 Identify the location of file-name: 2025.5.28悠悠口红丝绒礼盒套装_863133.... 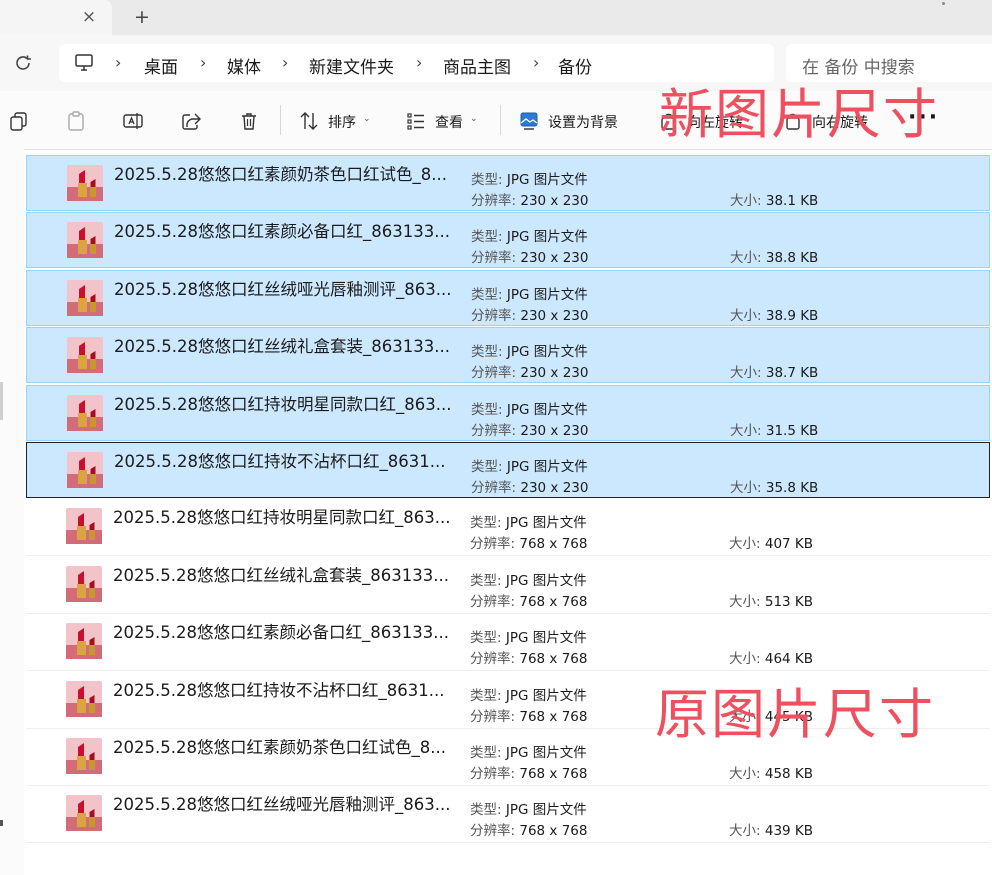
(281, 575).